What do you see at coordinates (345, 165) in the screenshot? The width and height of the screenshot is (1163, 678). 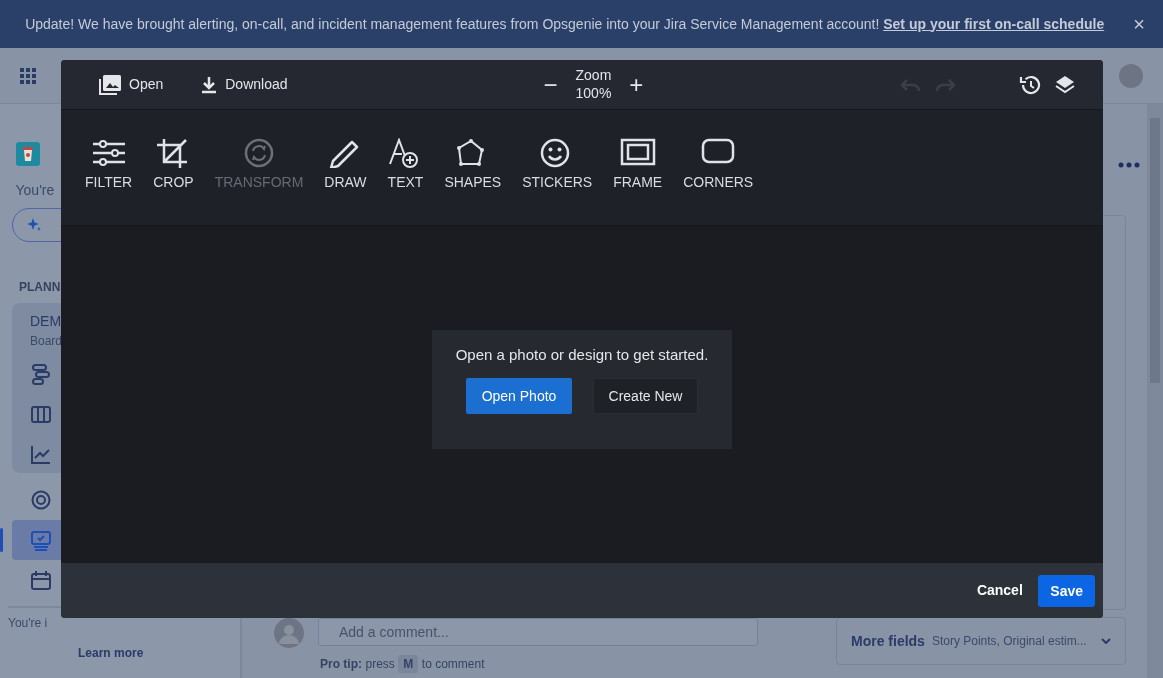 I see `tool-button: DRAW` at bounding box center [345, 165].